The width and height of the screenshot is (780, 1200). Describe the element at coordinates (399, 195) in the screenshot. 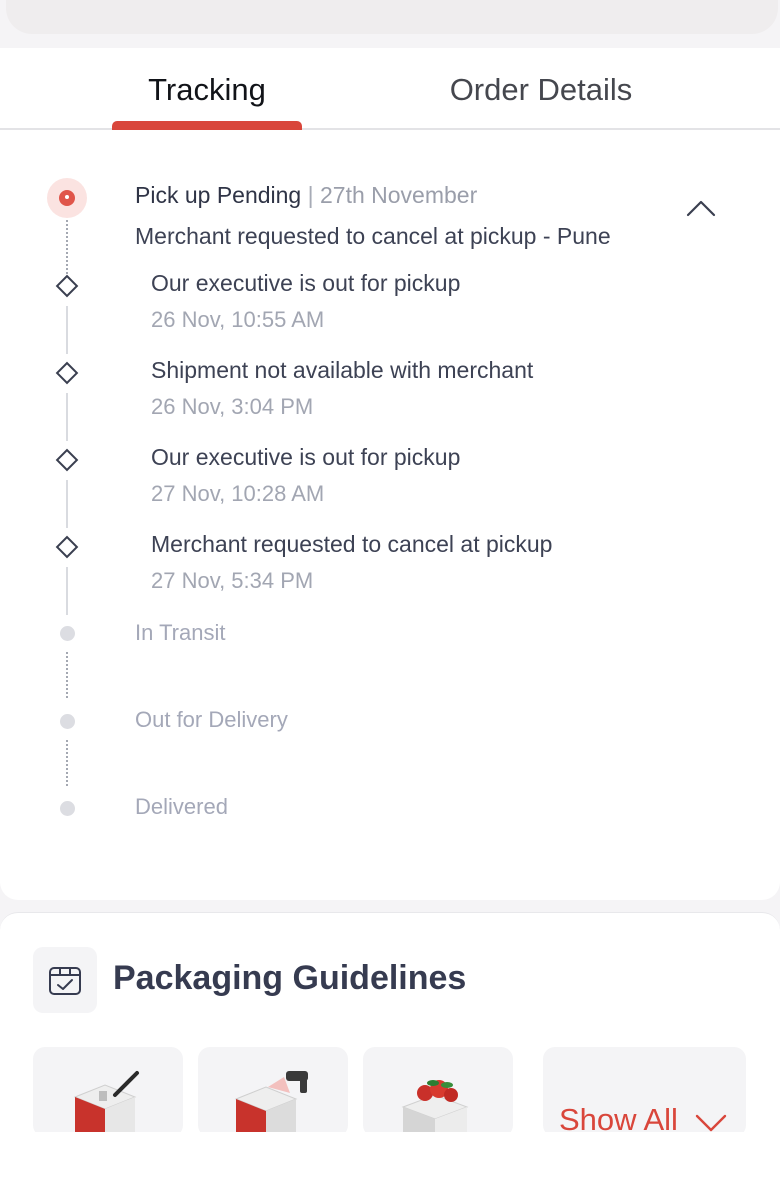

I see `status-date: 27th November` at that location.